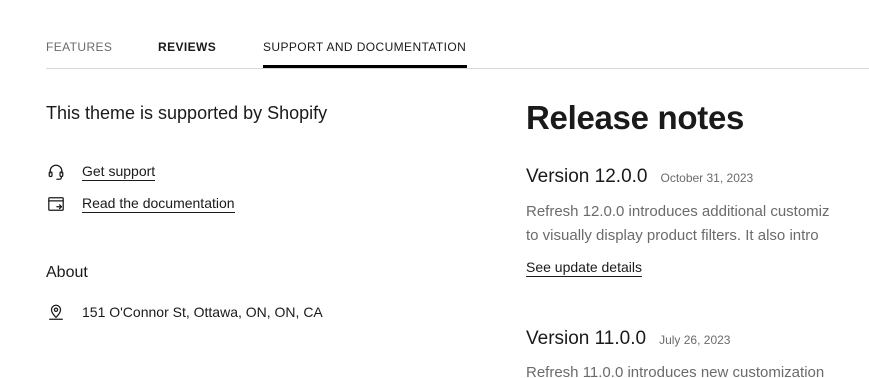  What do you see at coordinates (635, 117) in the screenshot?
I see `release-notes-title: Release notes` at bounding box center [635, 117].